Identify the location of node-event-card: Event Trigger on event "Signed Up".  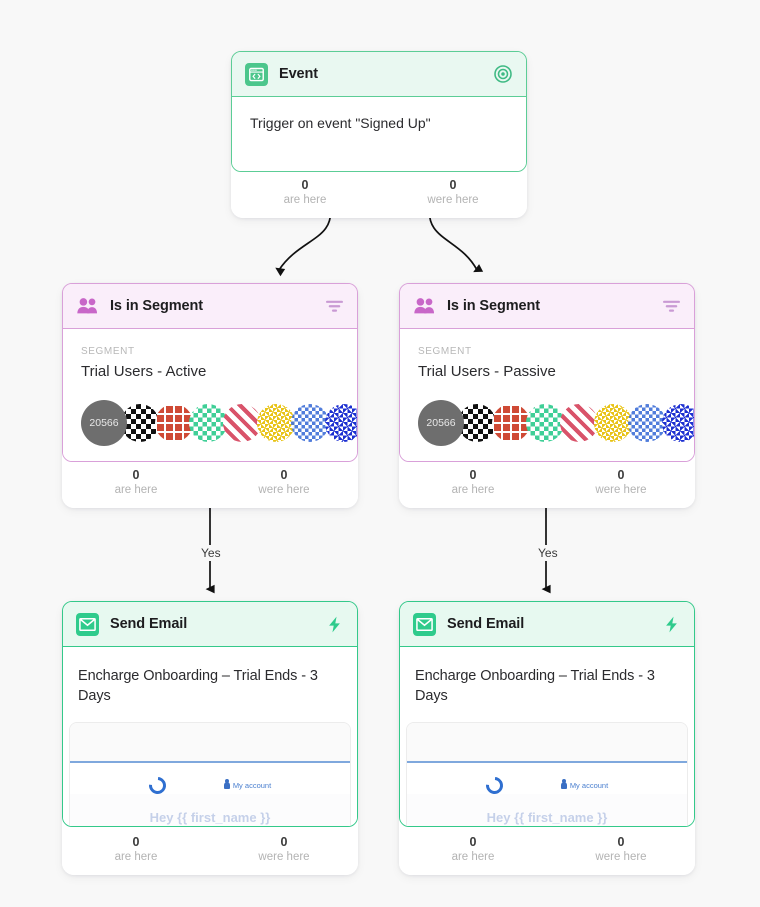
(379, 111).